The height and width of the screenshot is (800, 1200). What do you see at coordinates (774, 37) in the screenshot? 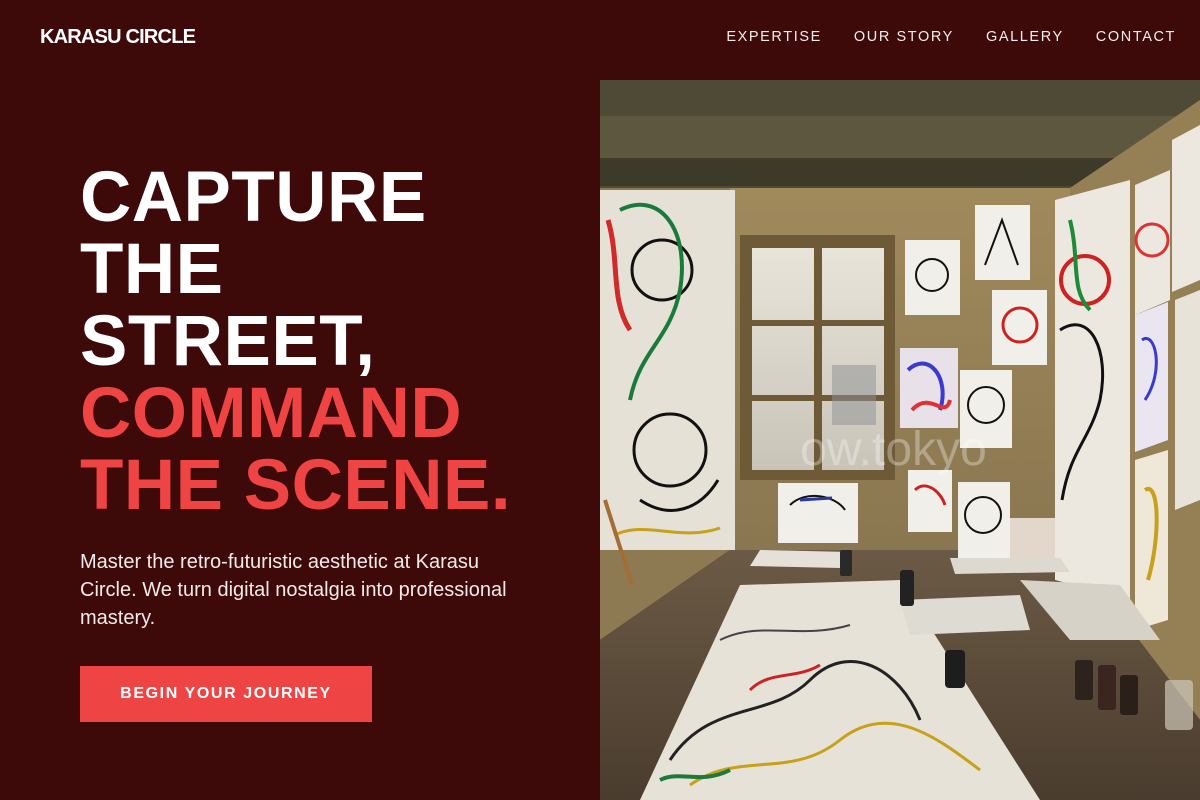
I see `nav-link-expertise: EXPERTISE` at bounding box center [774, 37].